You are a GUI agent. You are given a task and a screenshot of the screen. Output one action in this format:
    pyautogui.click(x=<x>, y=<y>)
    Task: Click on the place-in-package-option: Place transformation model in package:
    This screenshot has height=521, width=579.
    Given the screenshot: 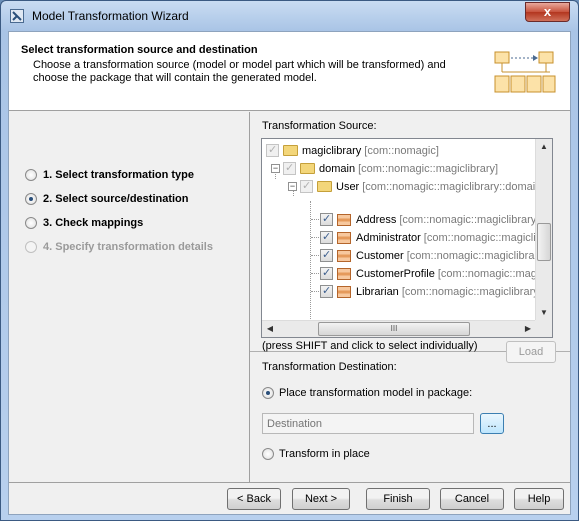 What is the action you would take?
    pyautogui.click(x=367, y=393)
    